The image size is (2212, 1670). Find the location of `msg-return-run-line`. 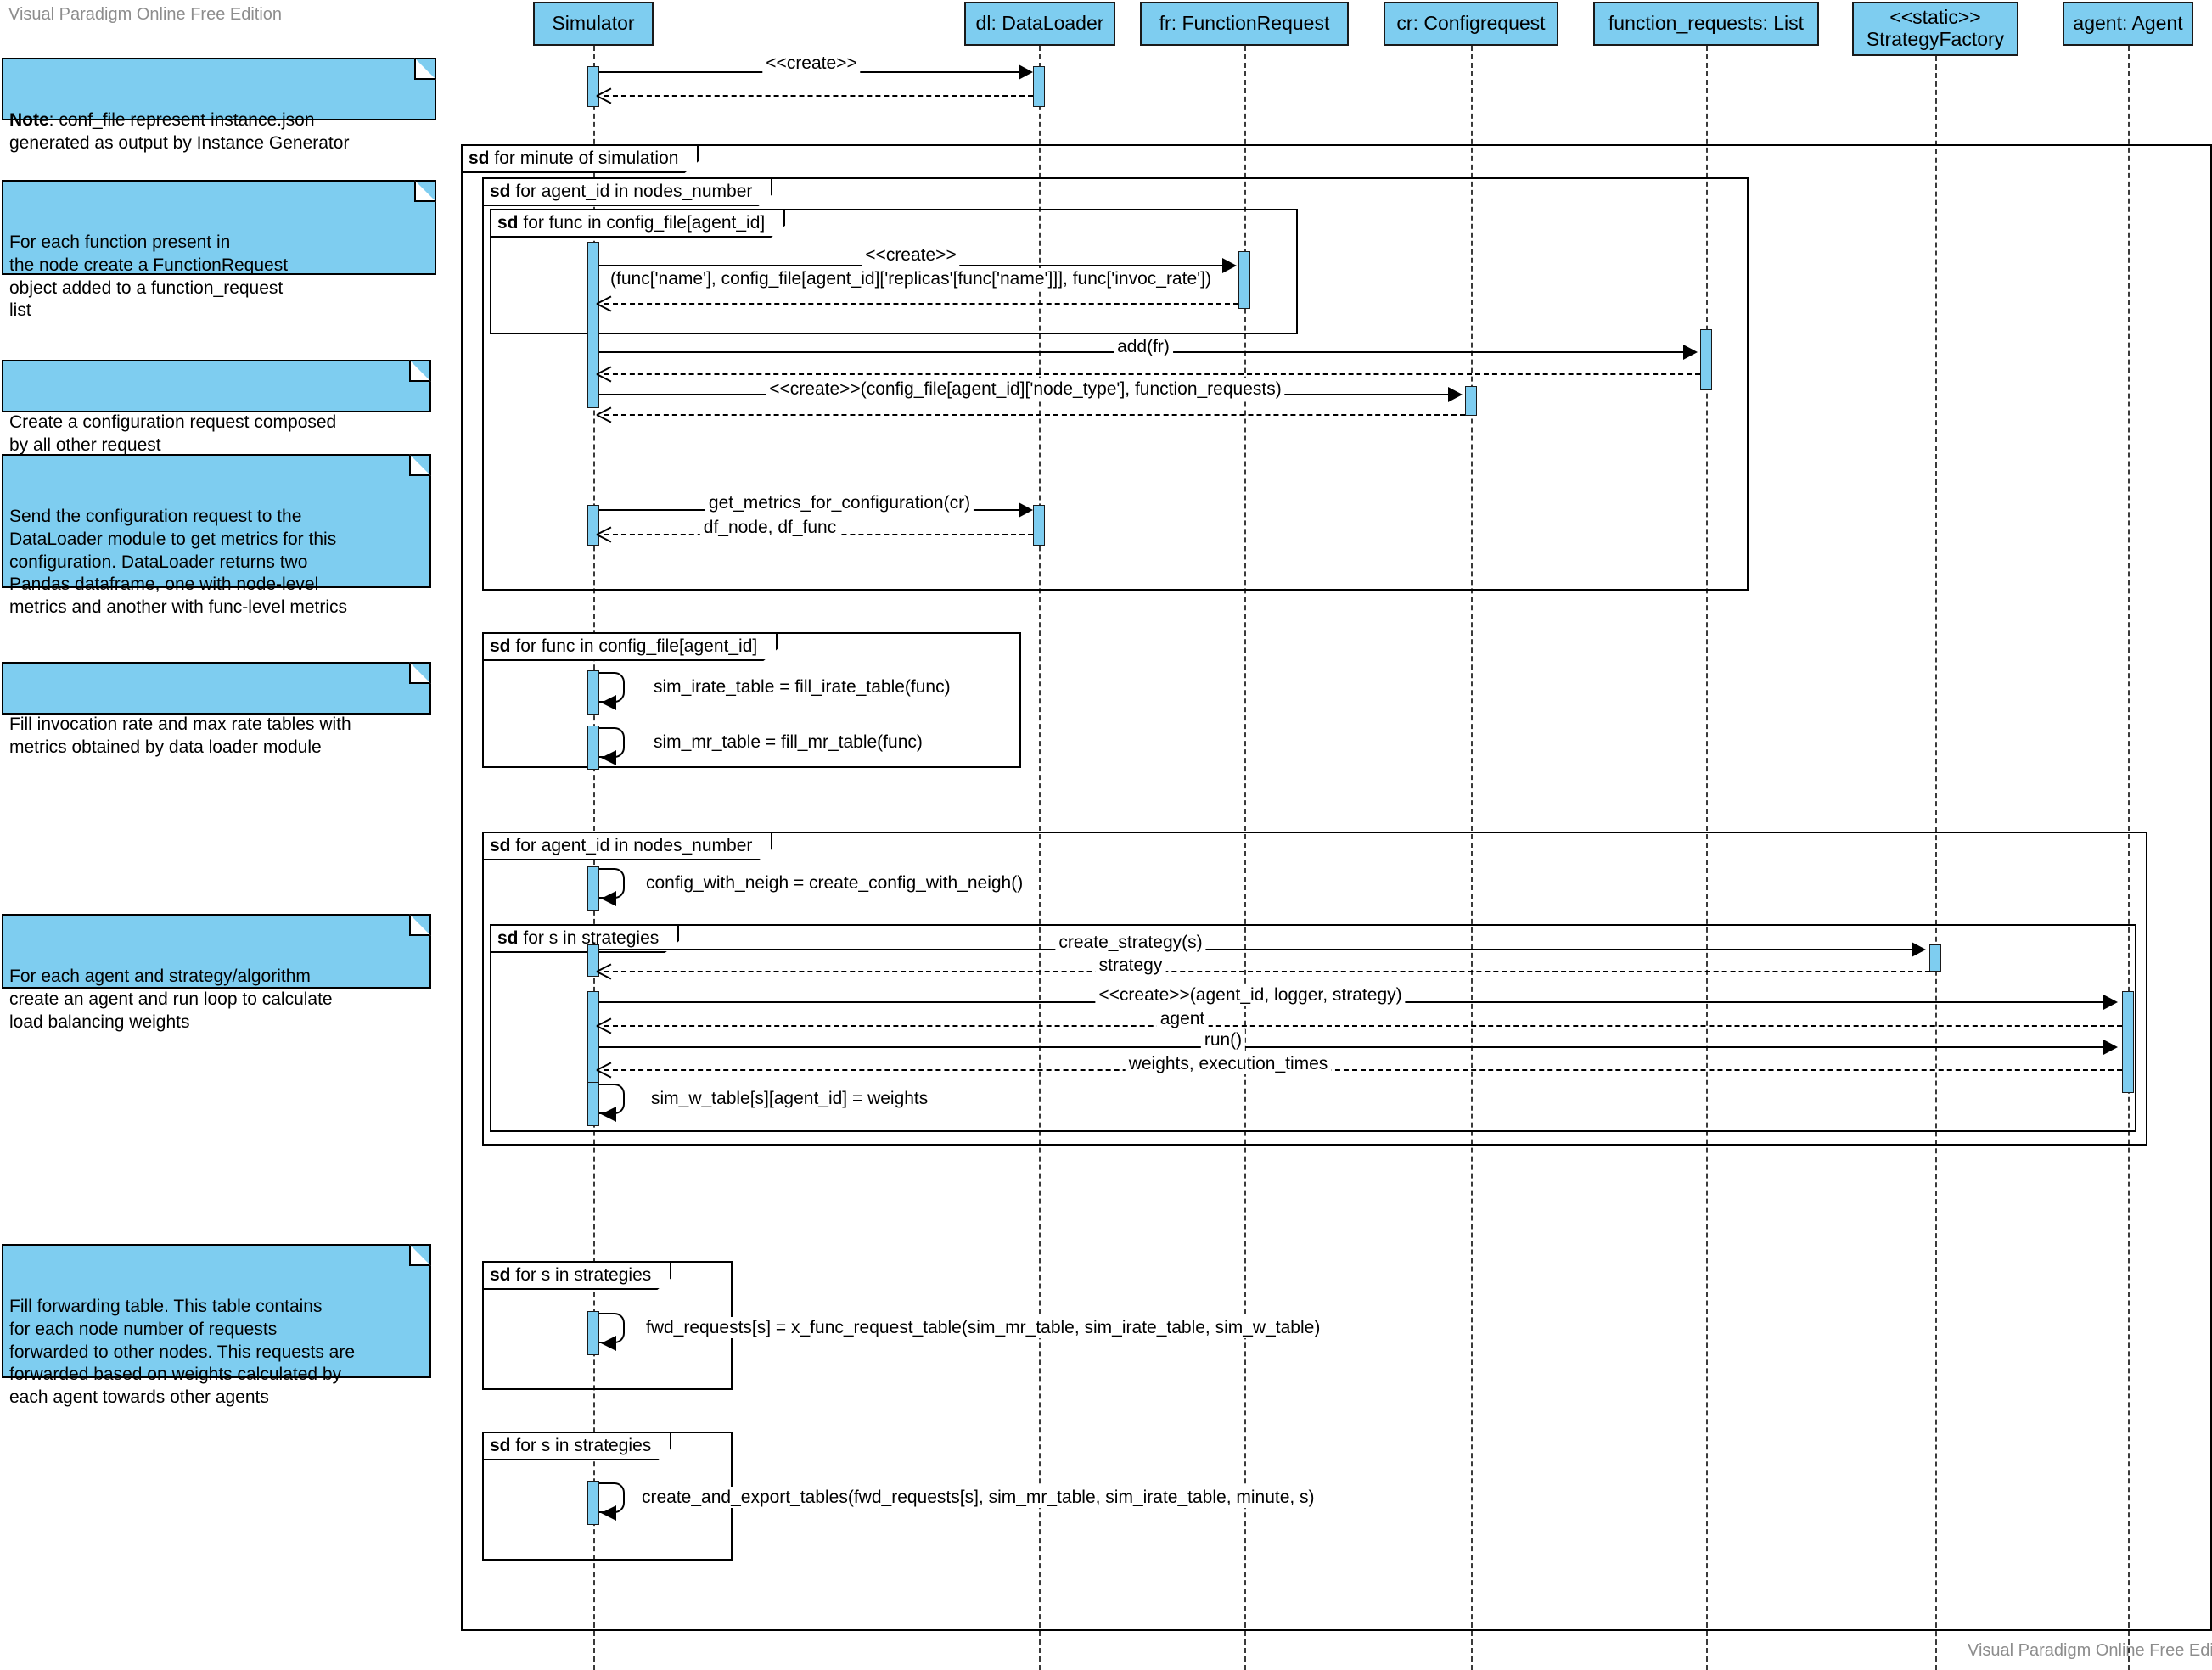

msg-return-run-line is located at coordinates (1363, 1070).